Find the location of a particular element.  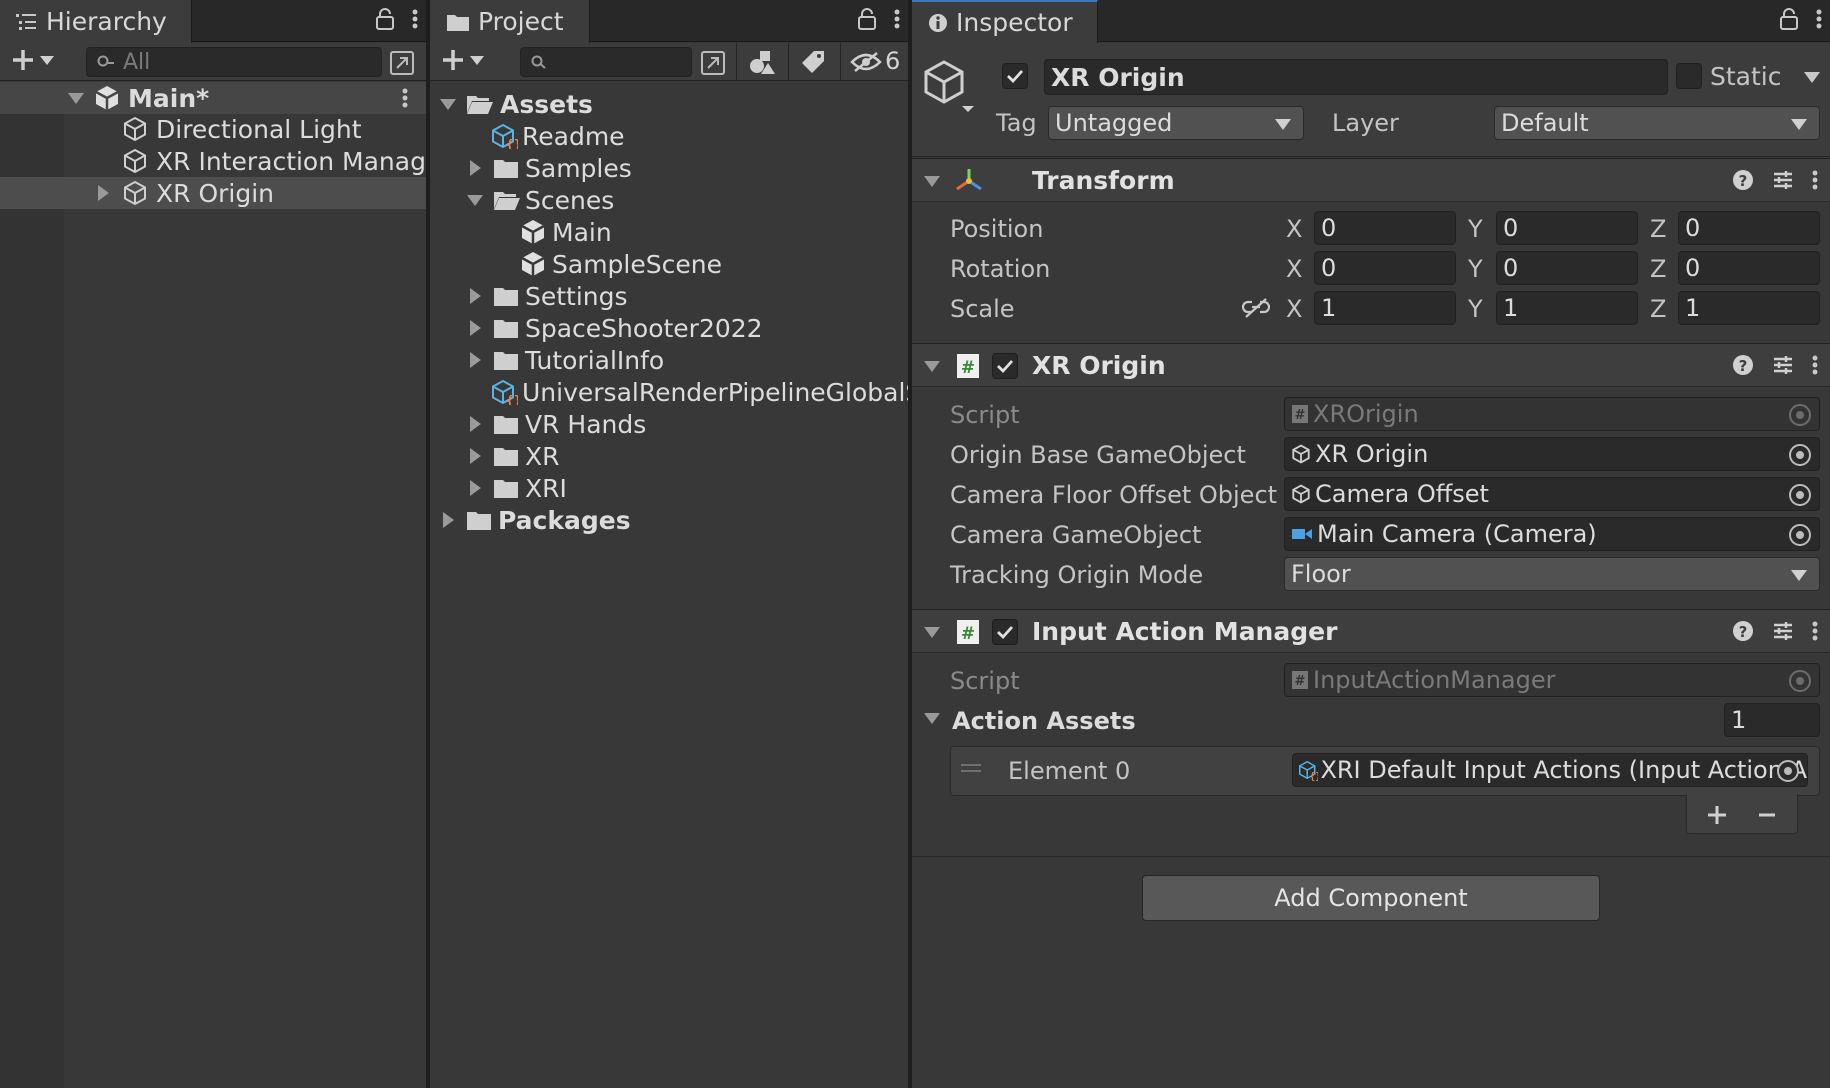

open-search-window-icon is located at coordinates (713, 63).